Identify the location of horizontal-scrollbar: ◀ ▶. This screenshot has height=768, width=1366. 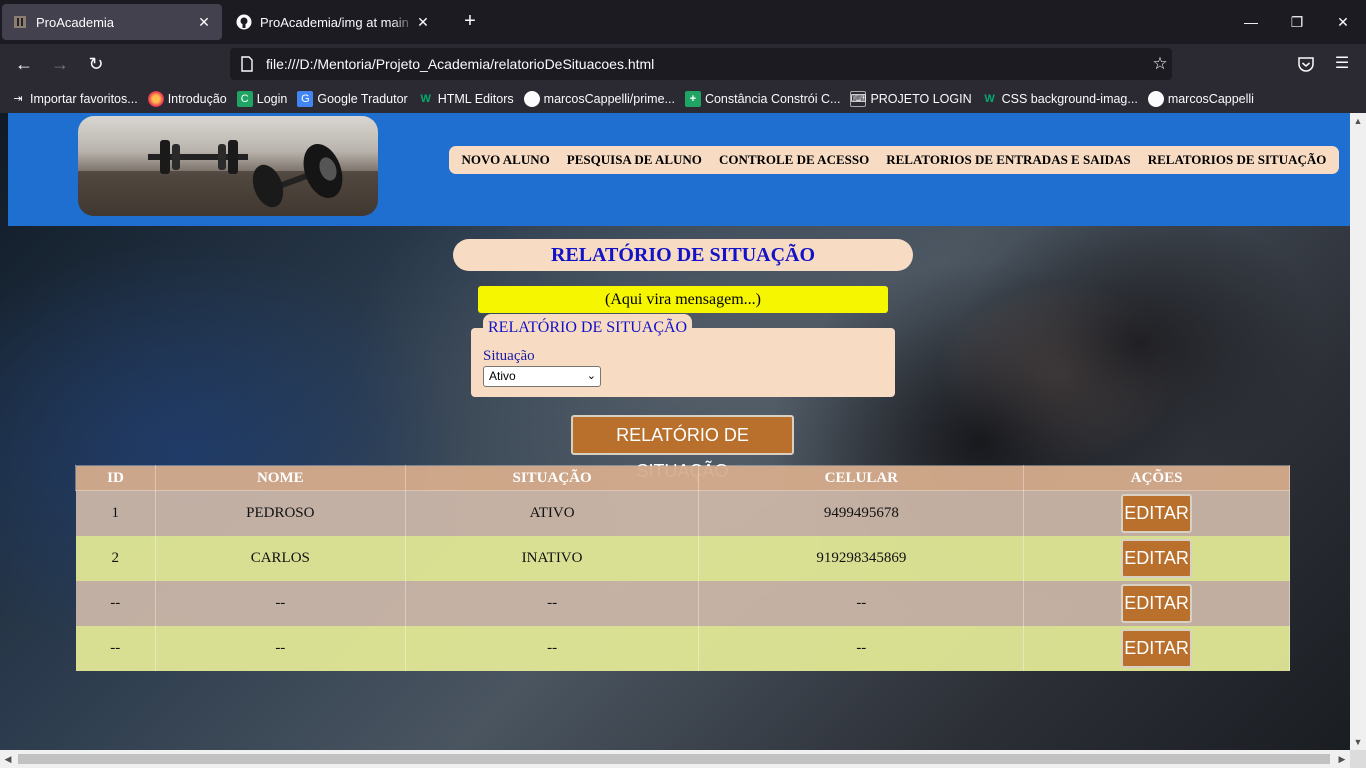
(675, 759).